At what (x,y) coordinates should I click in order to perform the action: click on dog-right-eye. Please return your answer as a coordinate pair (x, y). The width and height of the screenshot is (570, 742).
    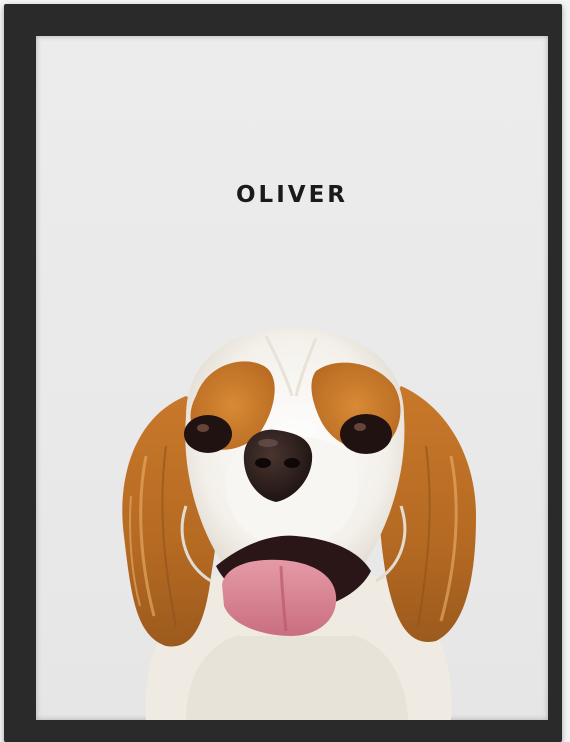
    Looking at the image, I should click on (366, 434).